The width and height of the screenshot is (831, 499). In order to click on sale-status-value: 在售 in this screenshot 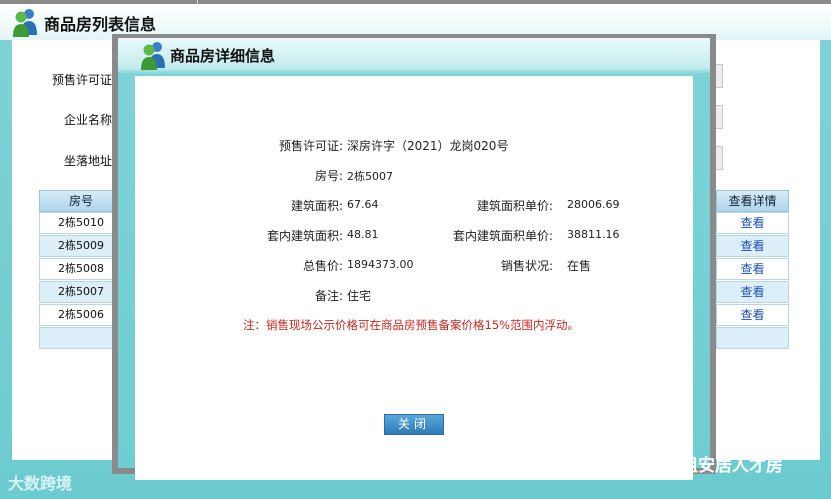, I will do `click(579, 266)`.